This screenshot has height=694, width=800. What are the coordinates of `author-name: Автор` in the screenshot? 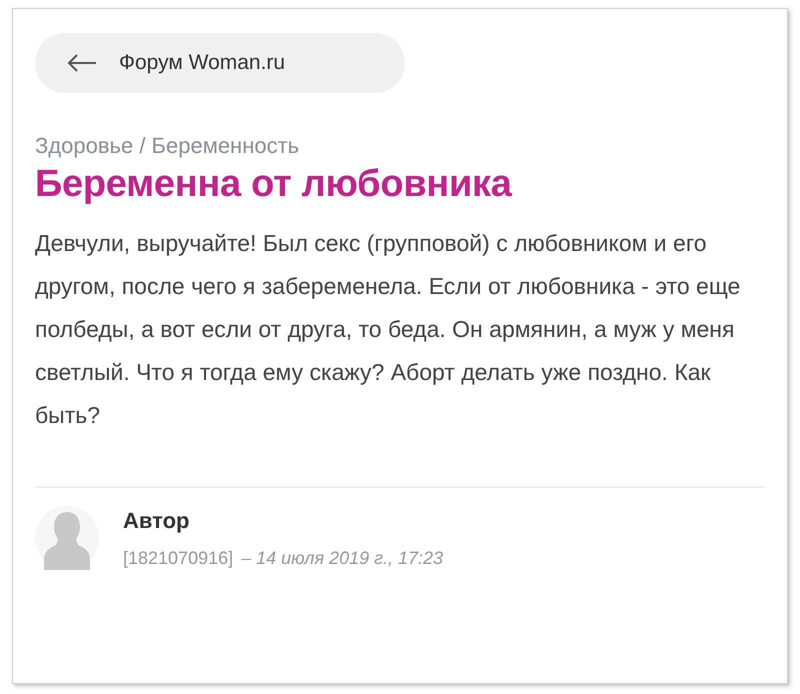 It's located at (283, 520).